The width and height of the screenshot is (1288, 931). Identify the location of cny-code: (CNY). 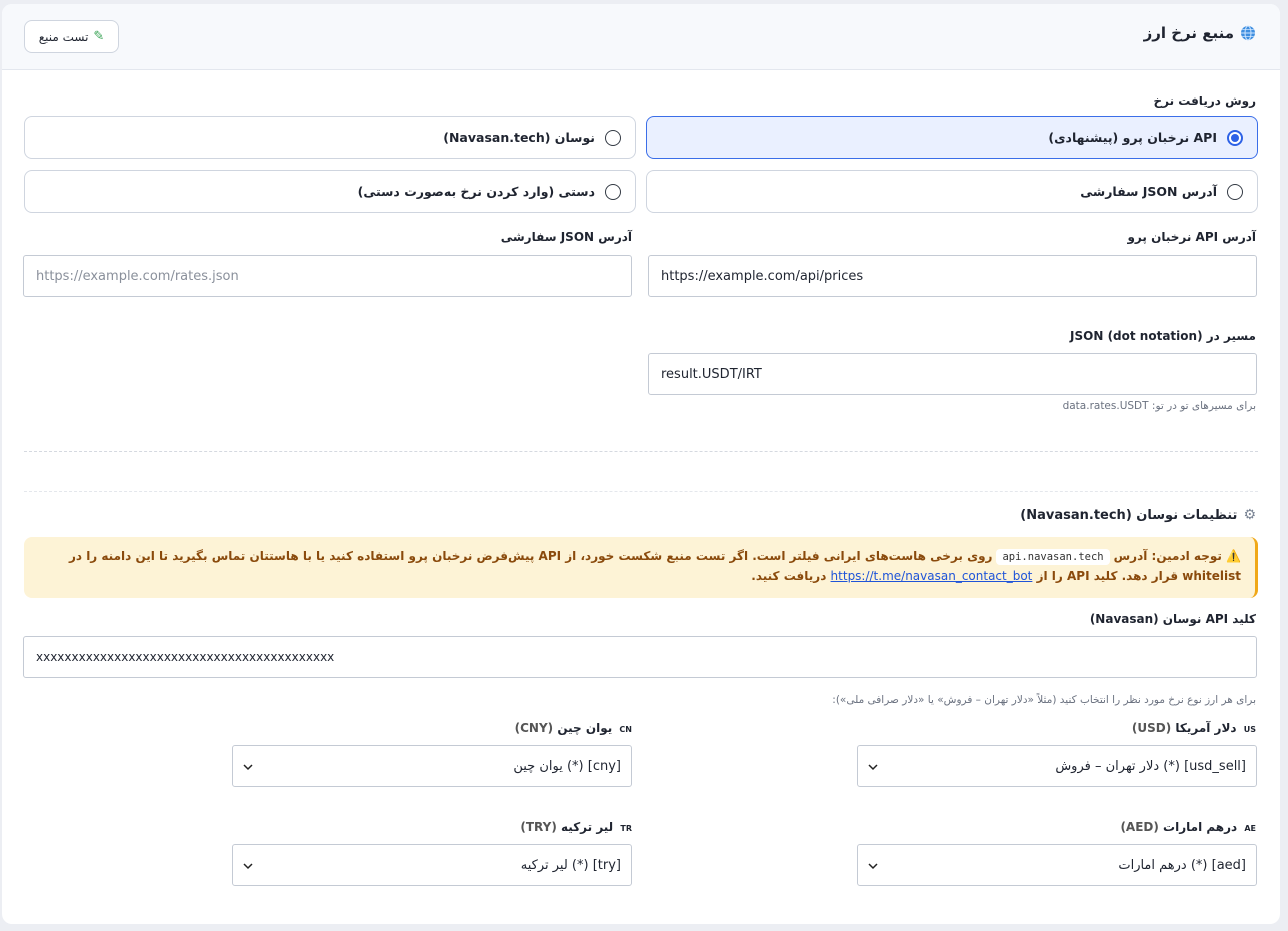
(534, 728).